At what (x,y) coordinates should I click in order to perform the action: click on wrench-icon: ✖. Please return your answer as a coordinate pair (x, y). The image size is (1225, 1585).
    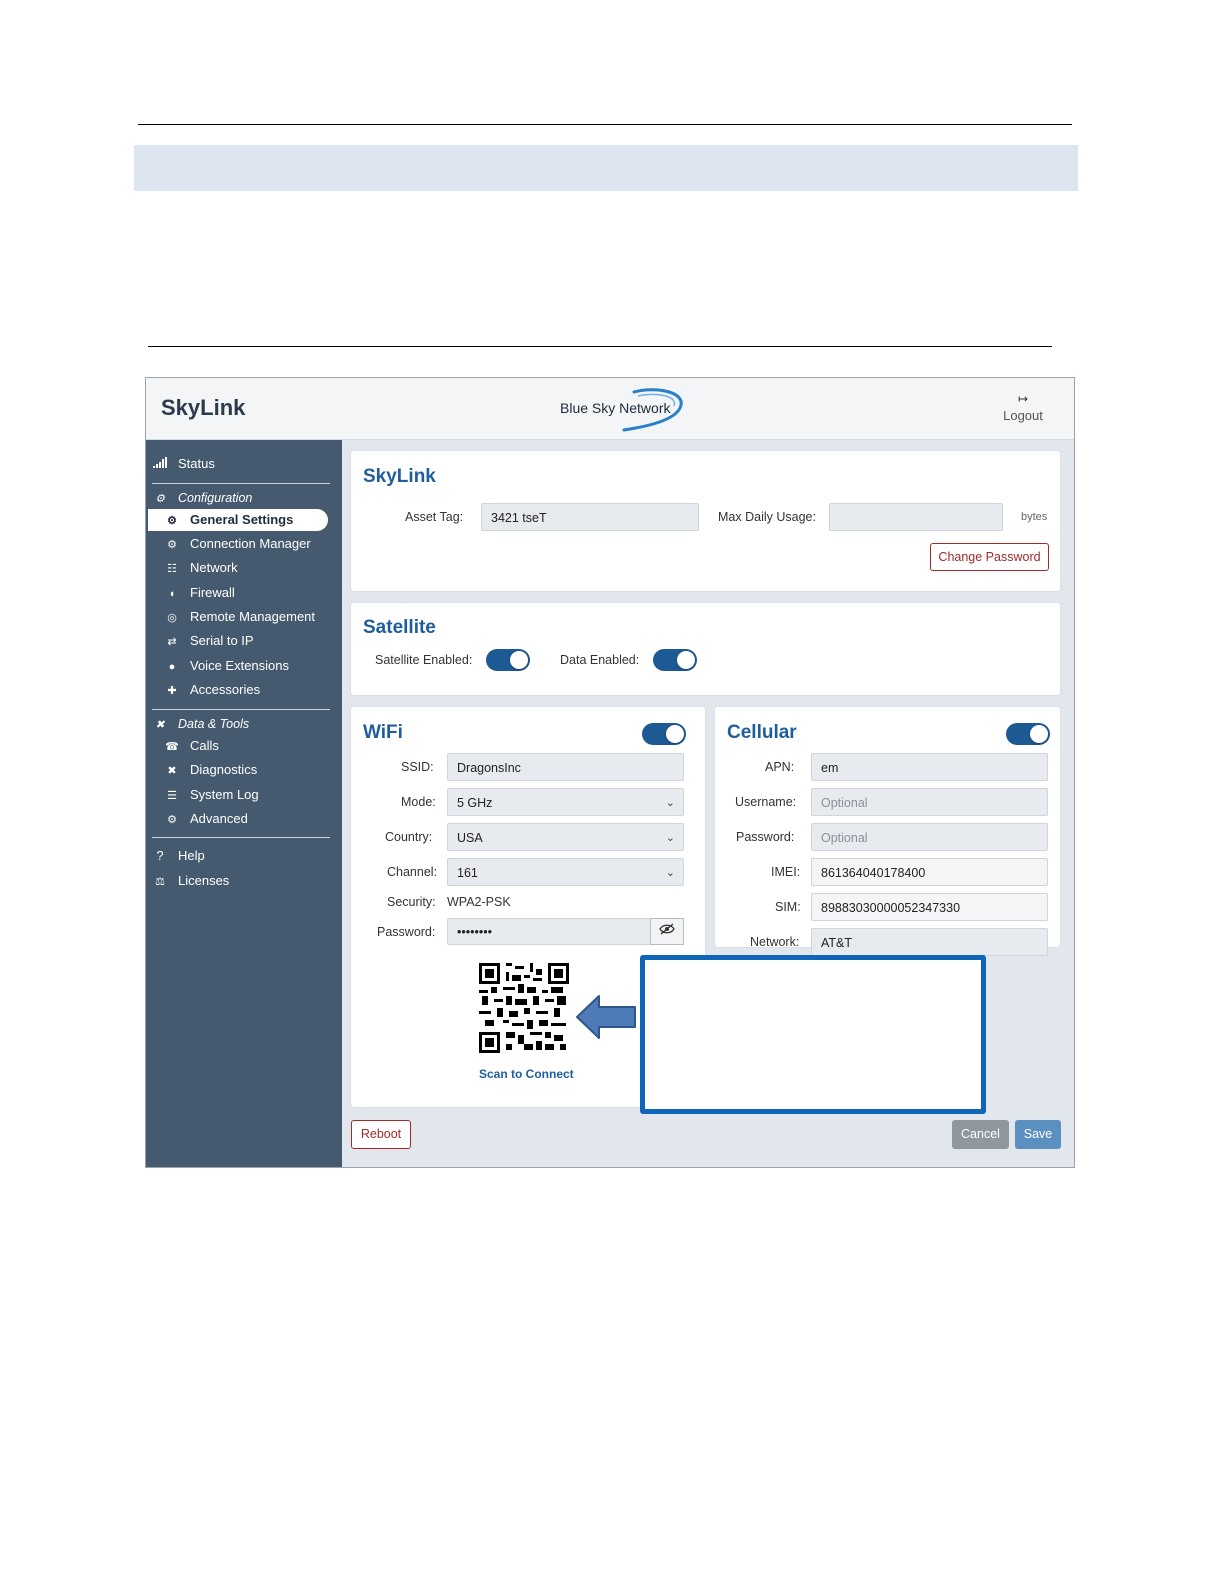
    Looking at the image, I should click on (172, 771).